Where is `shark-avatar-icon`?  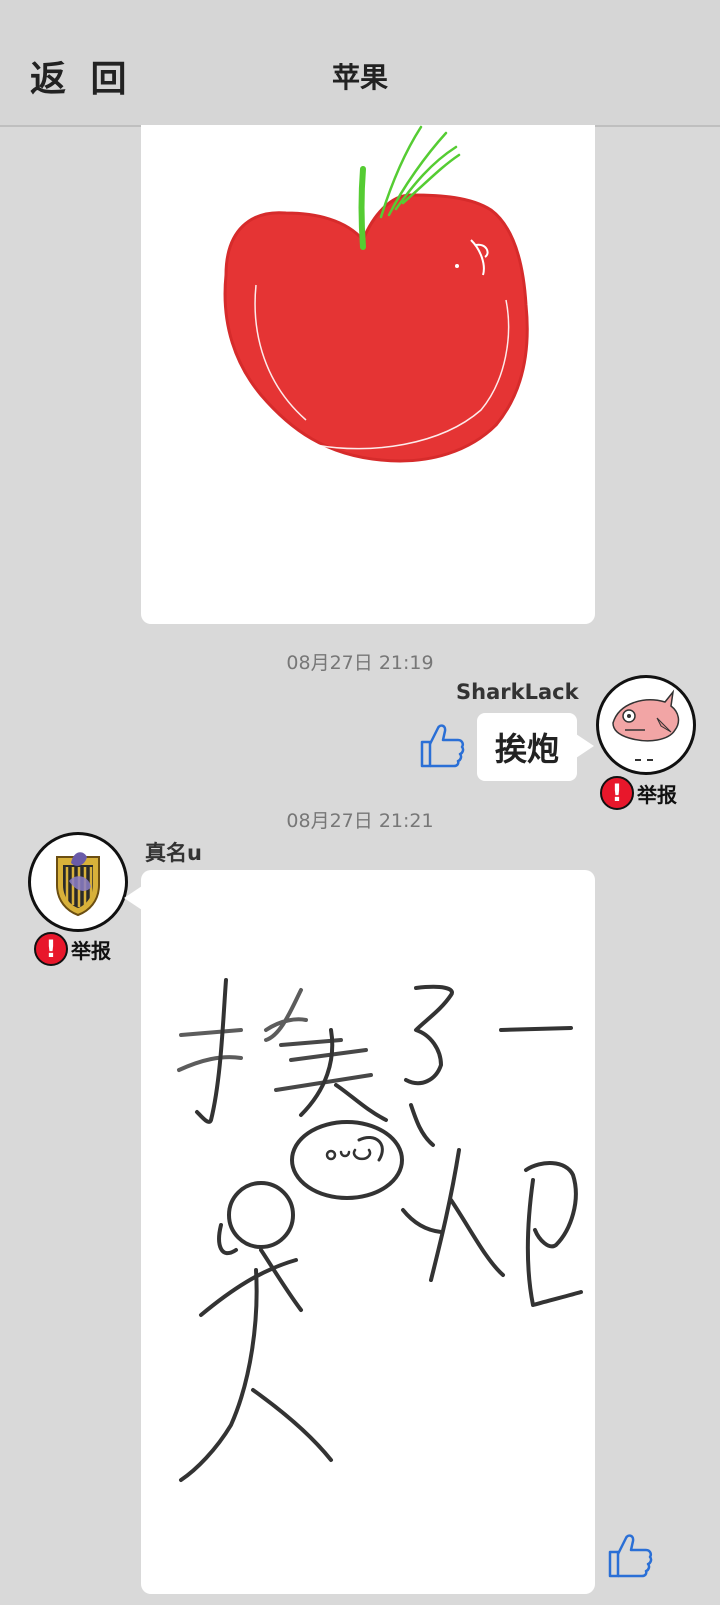 shark-avatar-icon is located at coordinates (646, 725).